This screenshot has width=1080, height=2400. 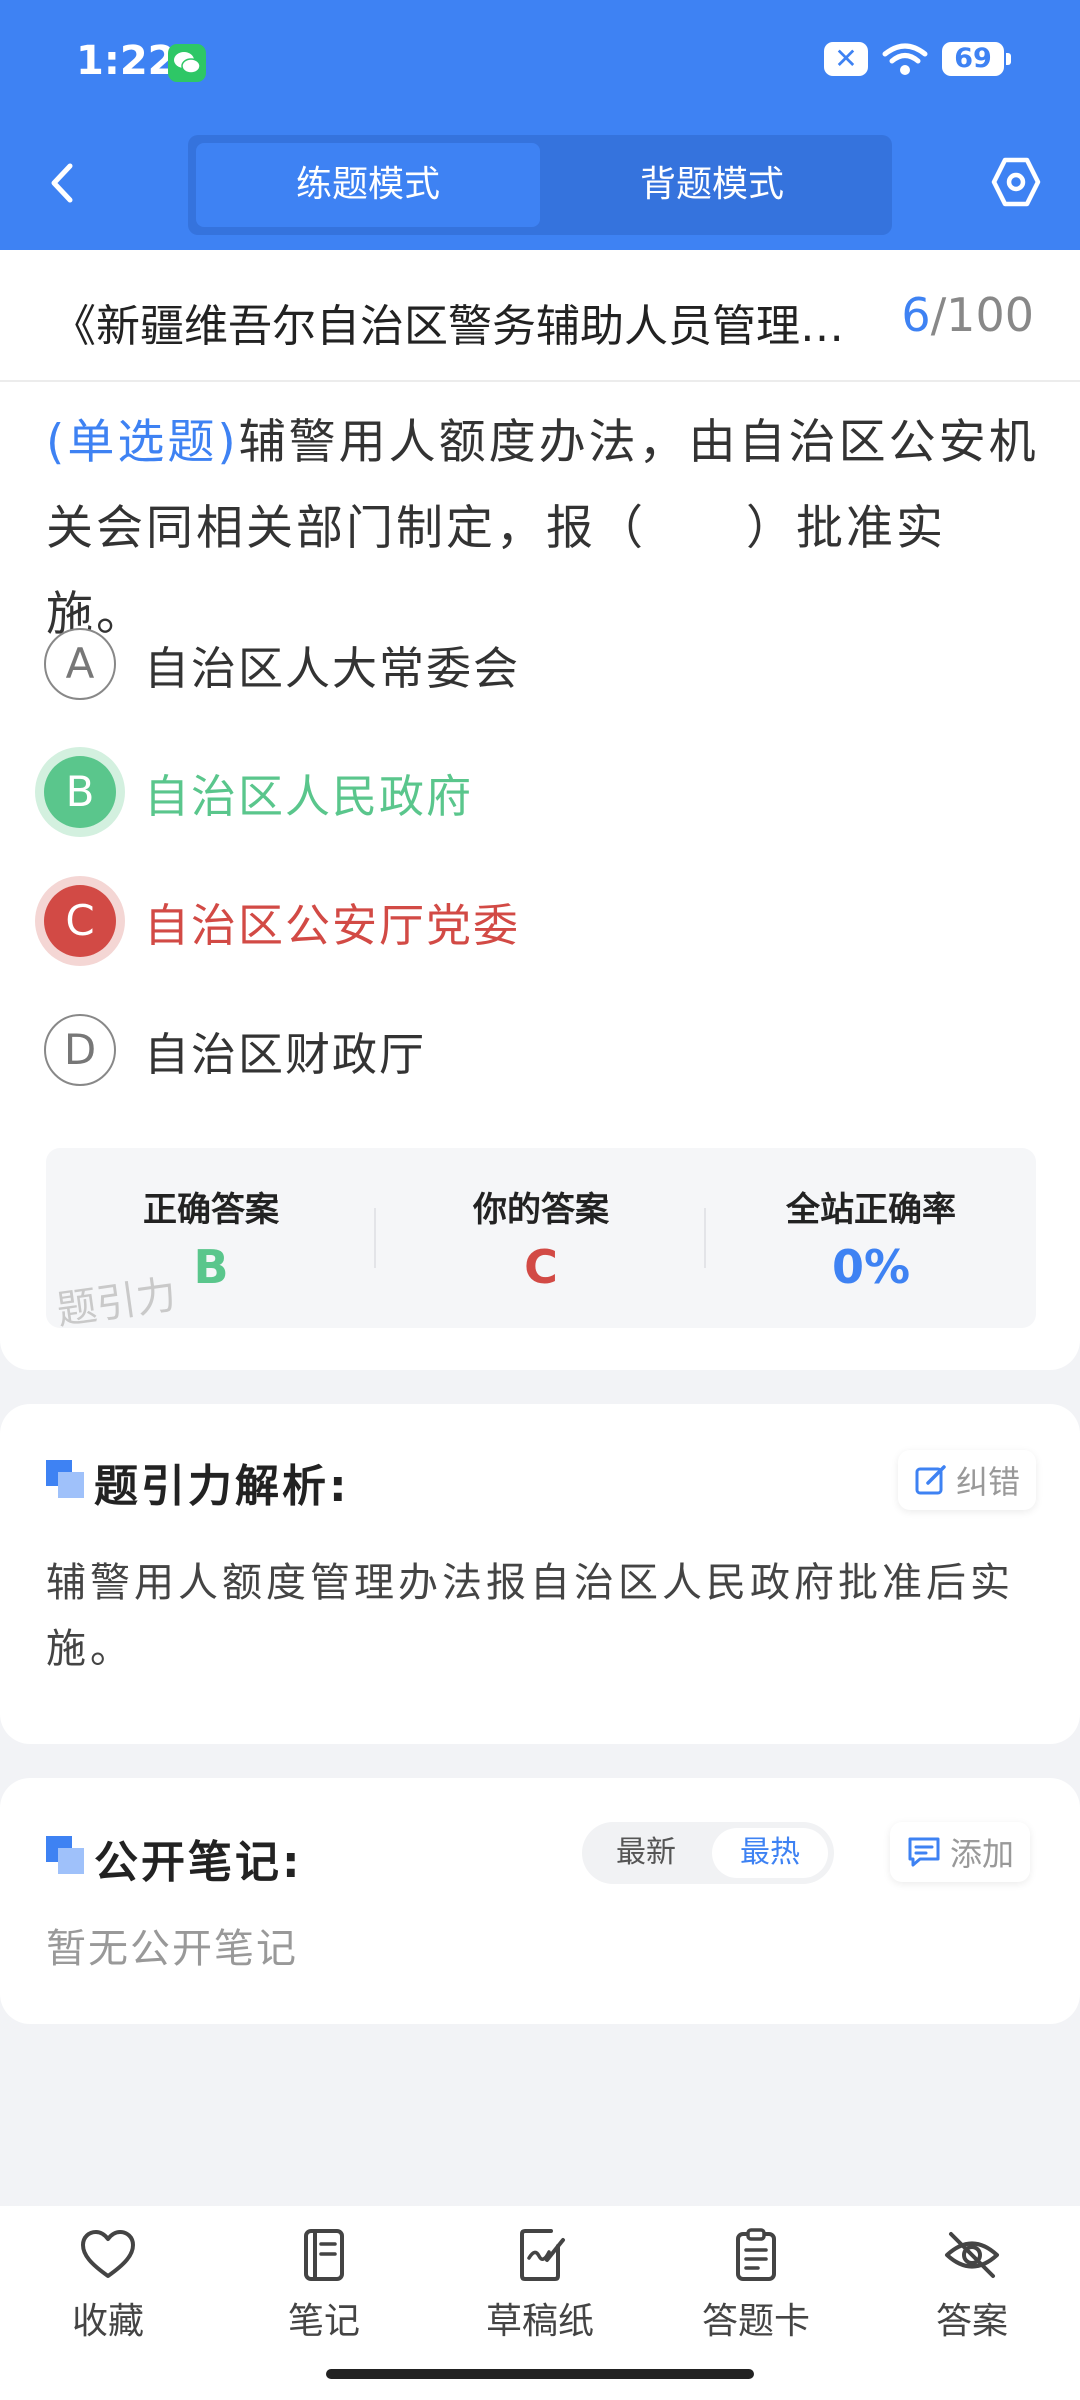 I want to click on mode-switch: 练题模式 背题模式, so click(x=540, y=185).